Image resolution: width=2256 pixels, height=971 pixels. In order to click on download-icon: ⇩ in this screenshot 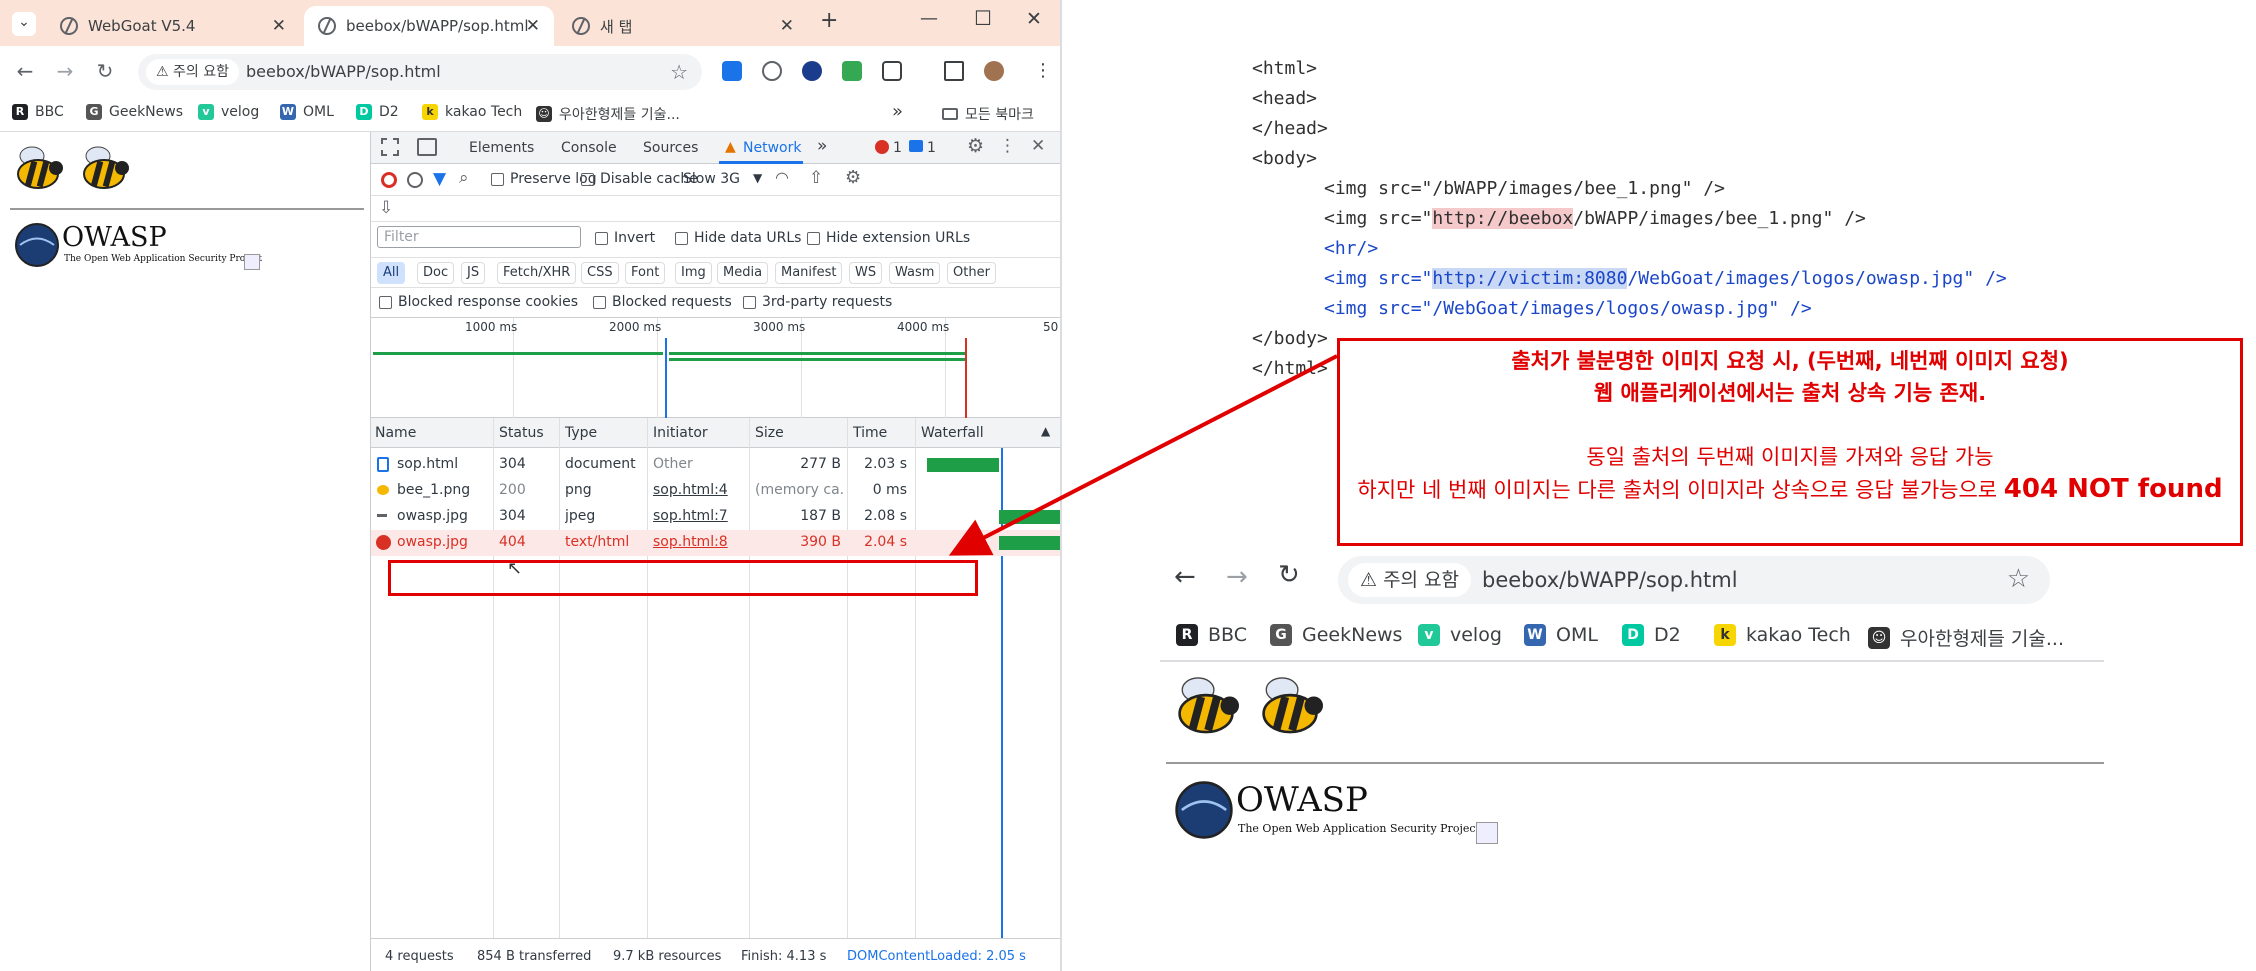, I will do `click(386, 208)`.